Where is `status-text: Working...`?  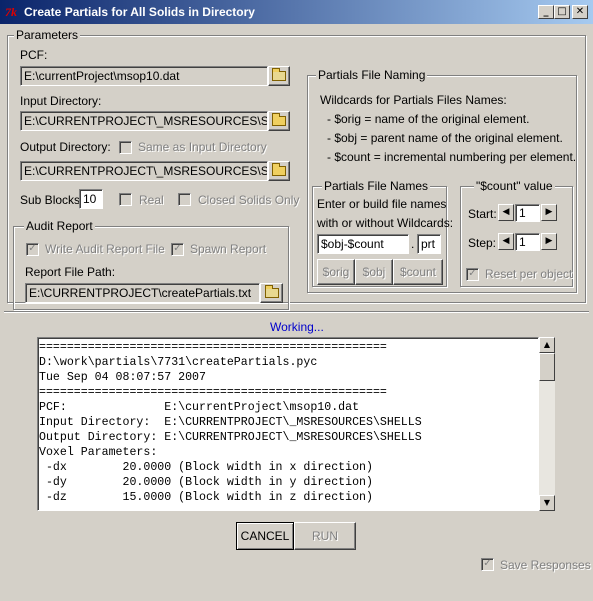 status-text: Working... is located at coordinates (297, 327).